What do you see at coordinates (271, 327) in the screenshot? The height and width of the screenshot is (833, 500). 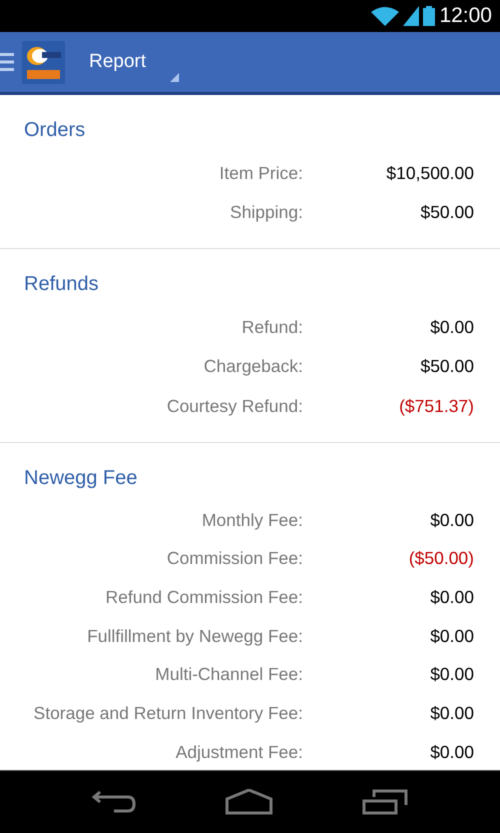 I see `fee-label: Refund:` at bounding box center [271, 327].